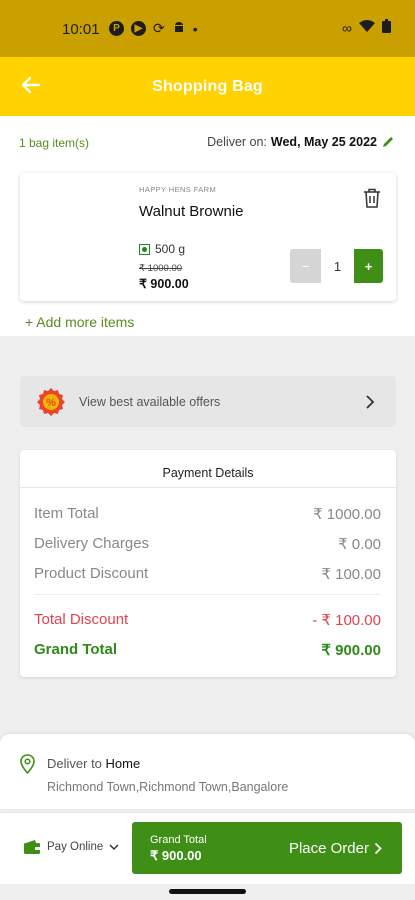  What do you see at coordinates (81, 29) in the screenshot?
I see `status-time: 10:01` at bounding box center [81, 29].